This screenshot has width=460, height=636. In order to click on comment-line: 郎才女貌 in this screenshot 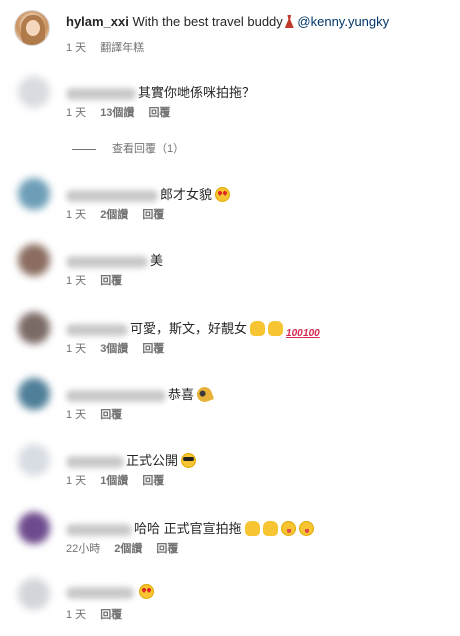, I will do `click(148, 193)`.